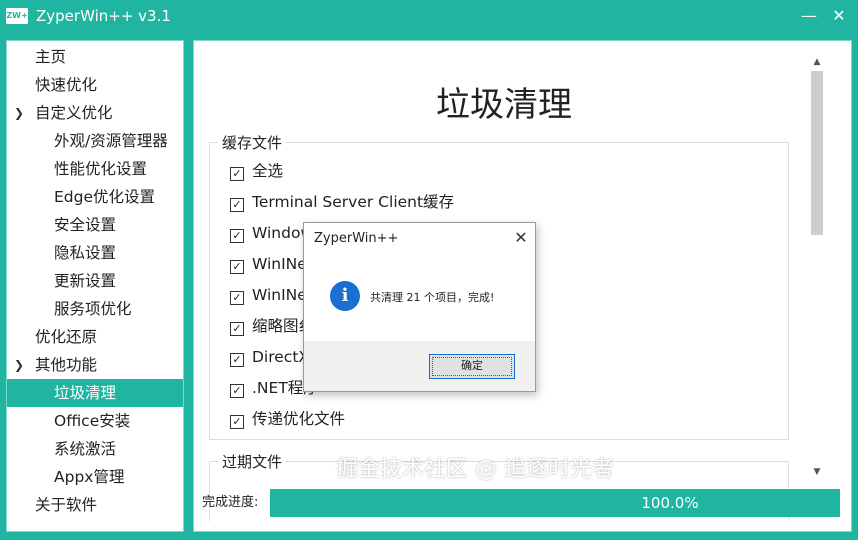 The width and height of the screenshot is (858, 540). I want to click on sidebar-item-about: 关于软件, so click(95, 505).